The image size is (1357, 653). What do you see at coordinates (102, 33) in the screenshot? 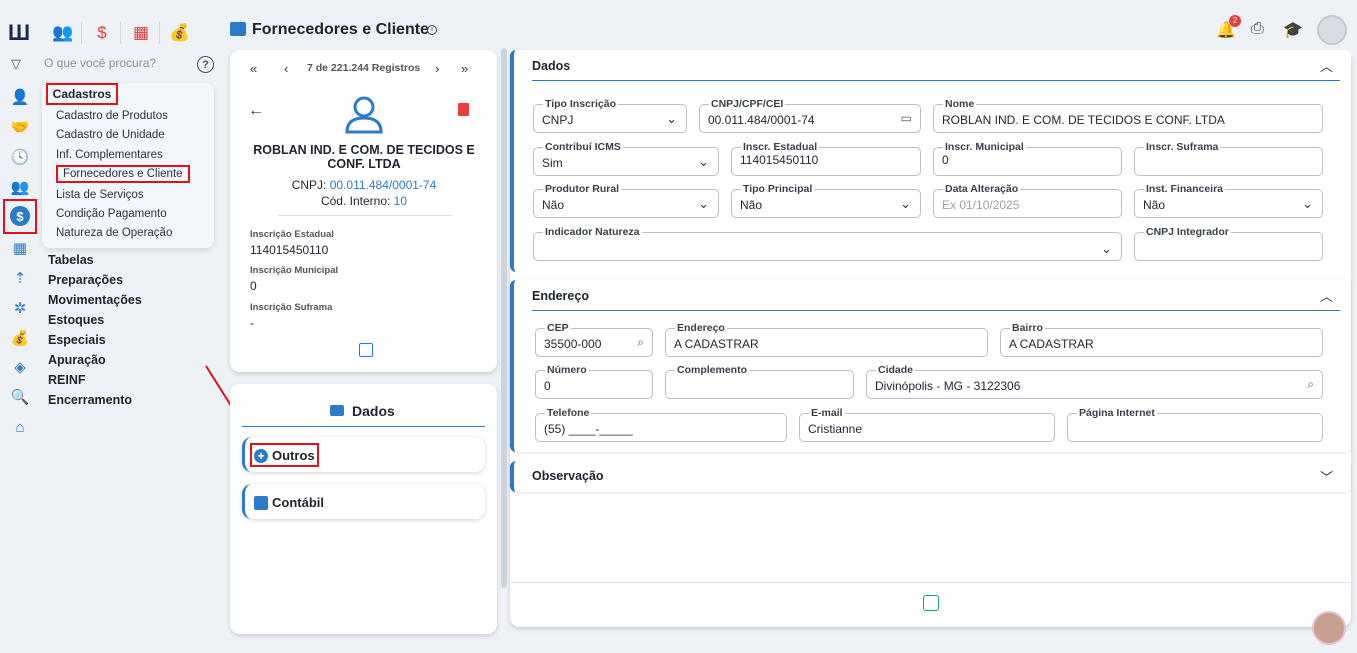
I see `dollar-module-icon: $` at bounding box center [102, 33].